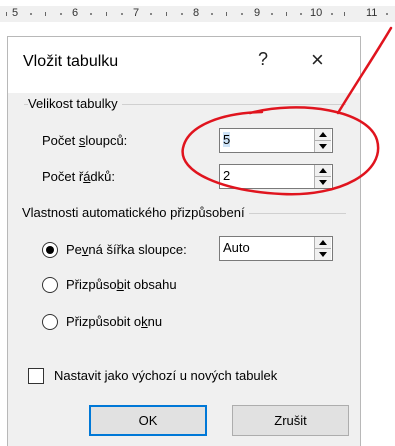  I want to click on fixed-width-label: Pevná šířka sloupce:, so click(126, 249).